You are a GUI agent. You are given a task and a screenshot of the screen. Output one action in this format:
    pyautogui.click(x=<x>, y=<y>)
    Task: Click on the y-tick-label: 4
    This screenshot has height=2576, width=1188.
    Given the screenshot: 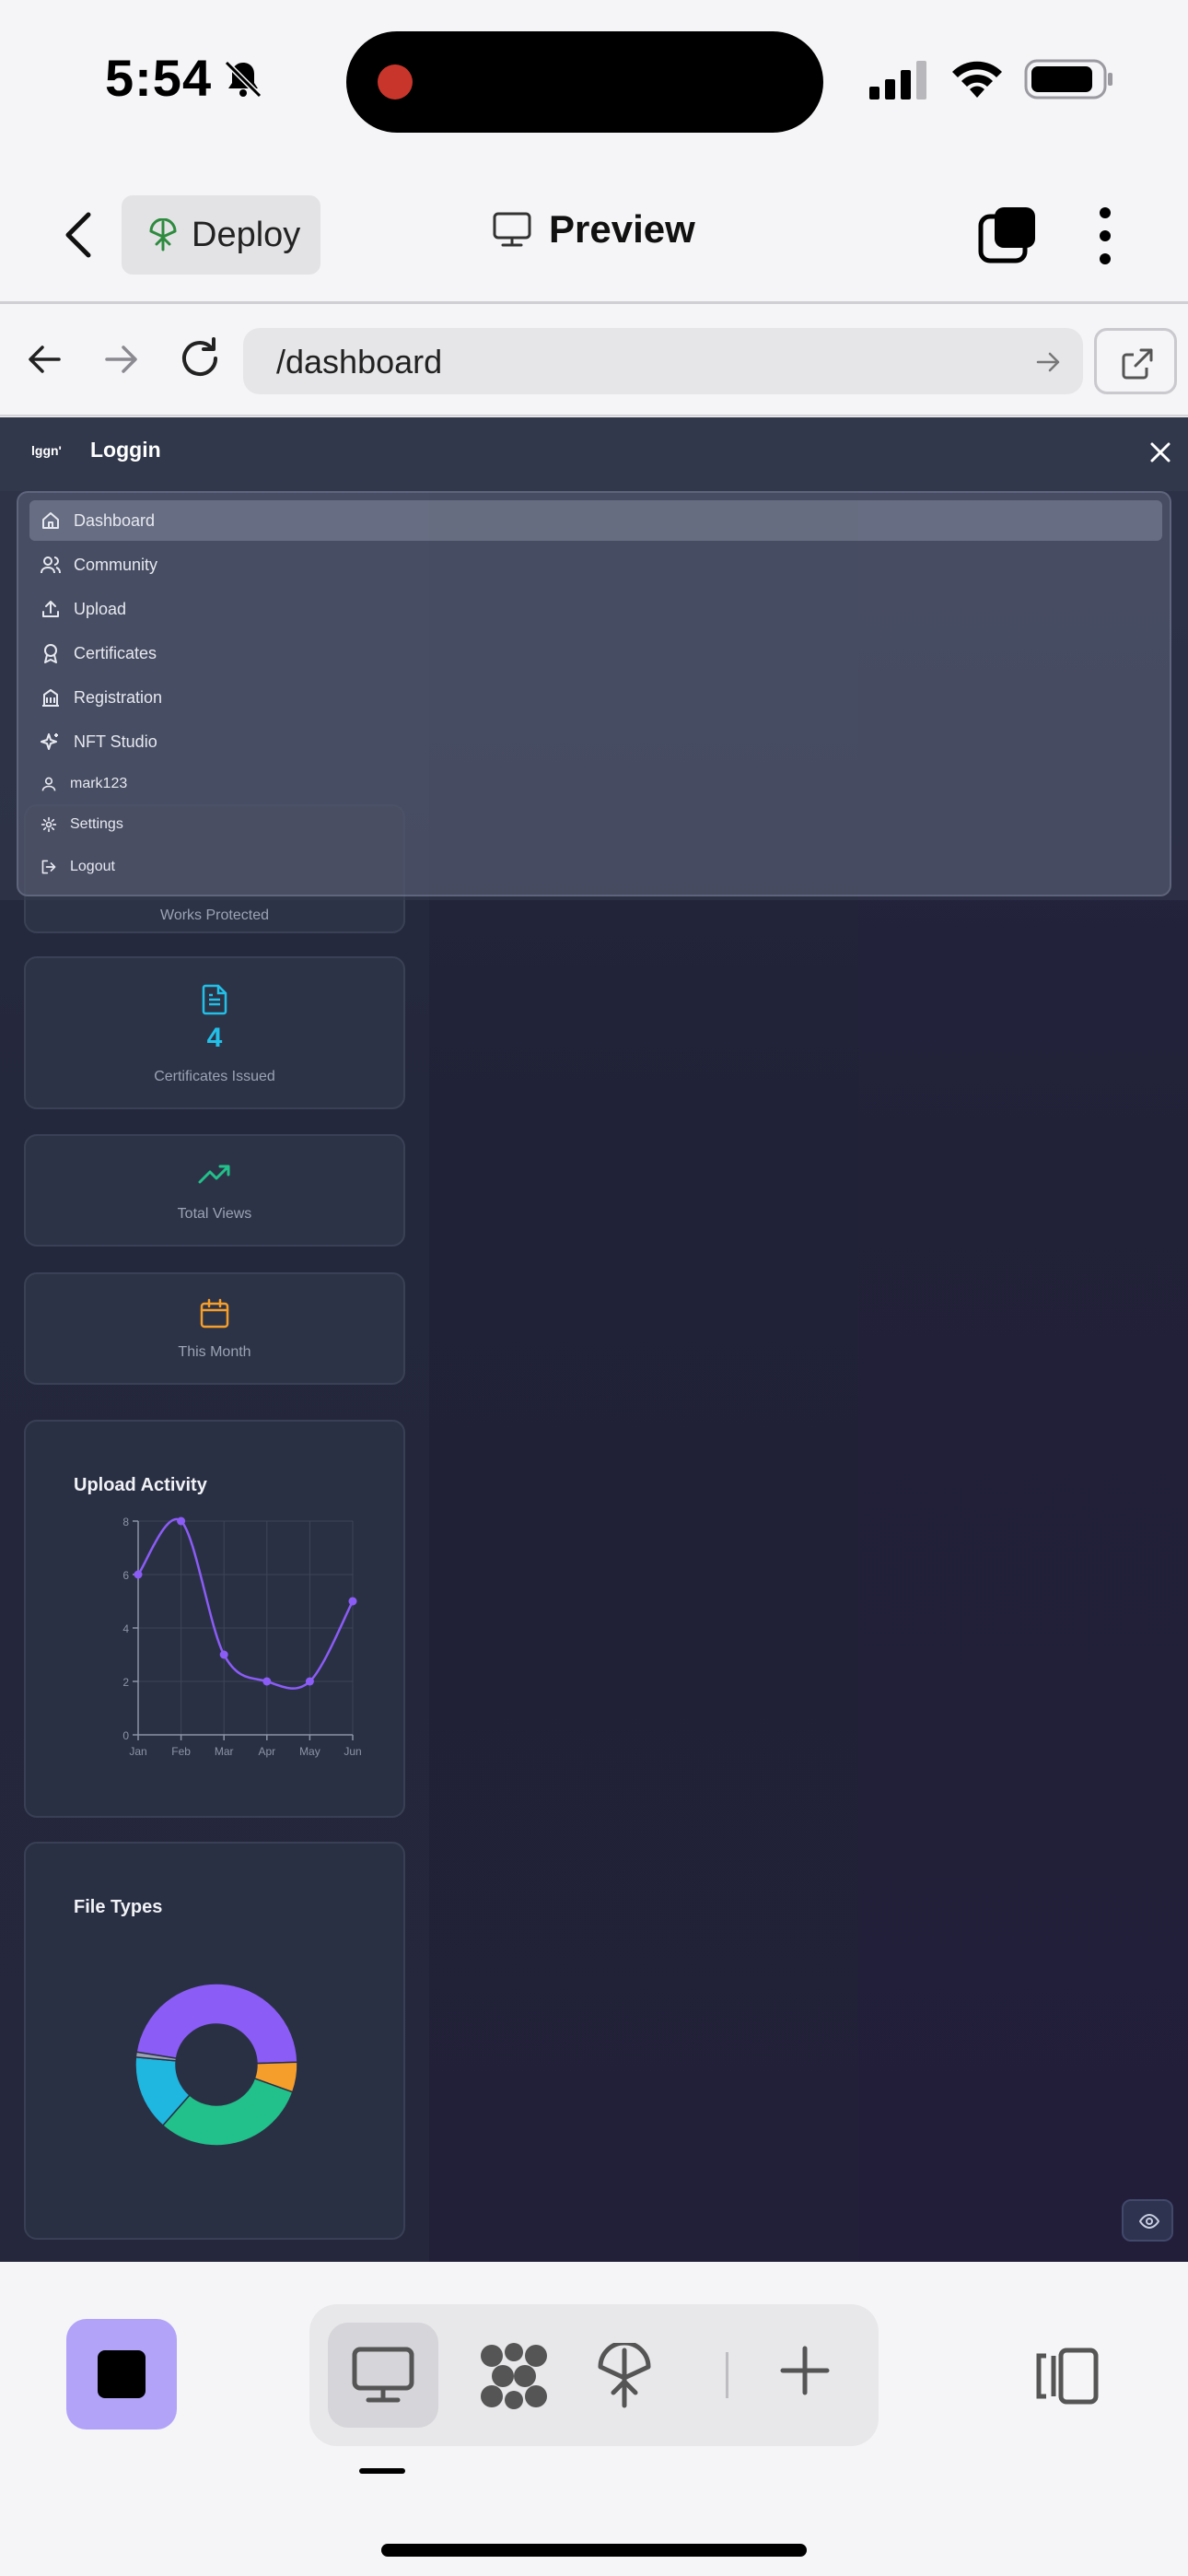 What is the action you would take?
    pyautogui.click(x=125, y=1628)
    